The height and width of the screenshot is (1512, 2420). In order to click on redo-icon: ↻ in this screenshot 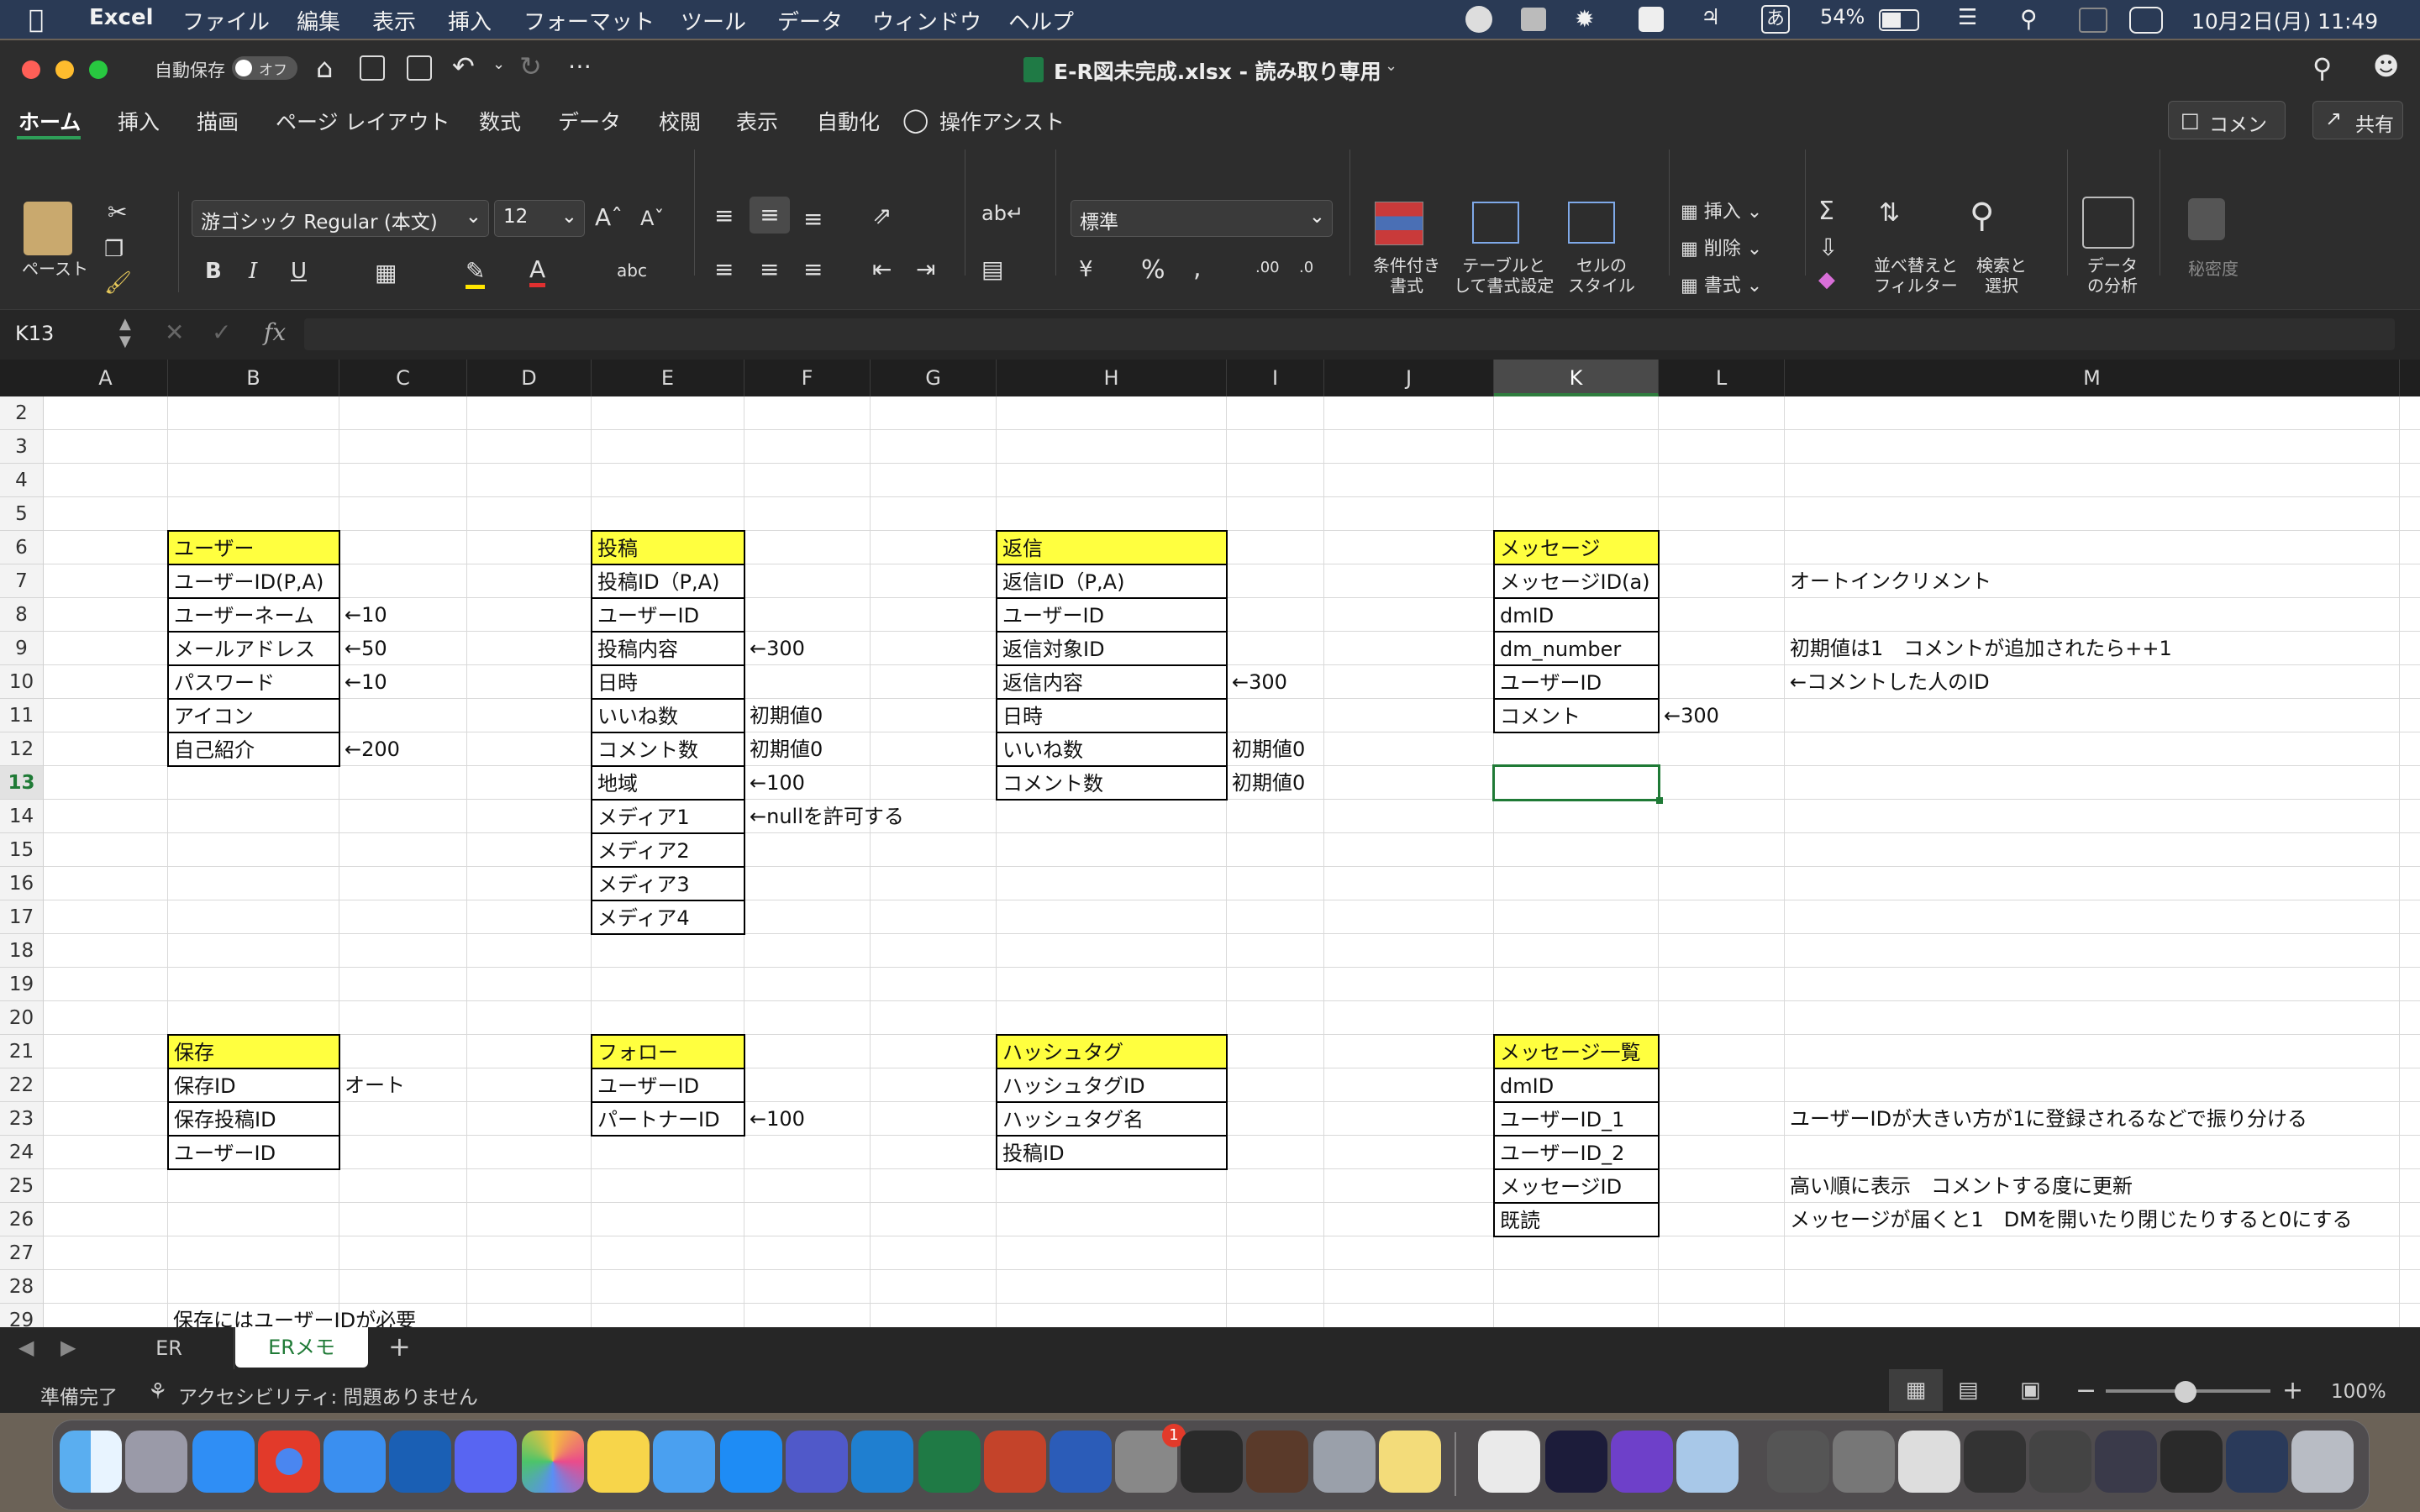, I will do `click(530, 66)`.